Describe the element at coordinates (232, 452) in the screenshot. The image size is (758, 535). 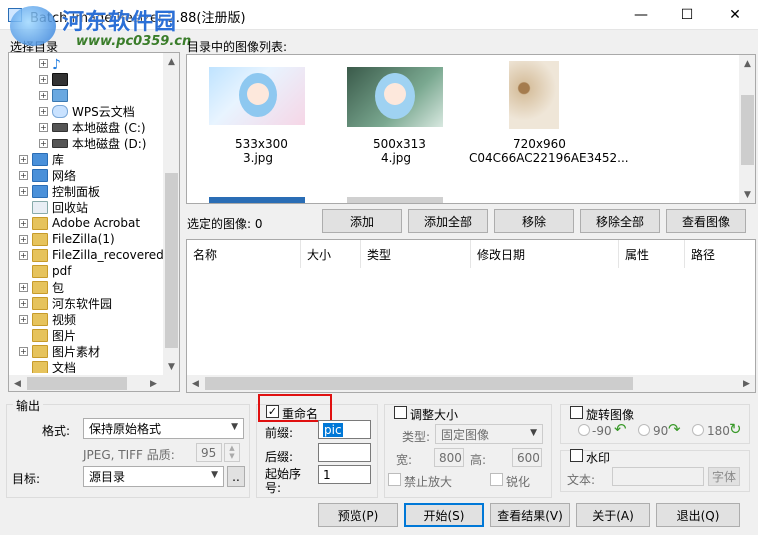
I see `quality-spinner-icon: ▲ ▼` at that location.